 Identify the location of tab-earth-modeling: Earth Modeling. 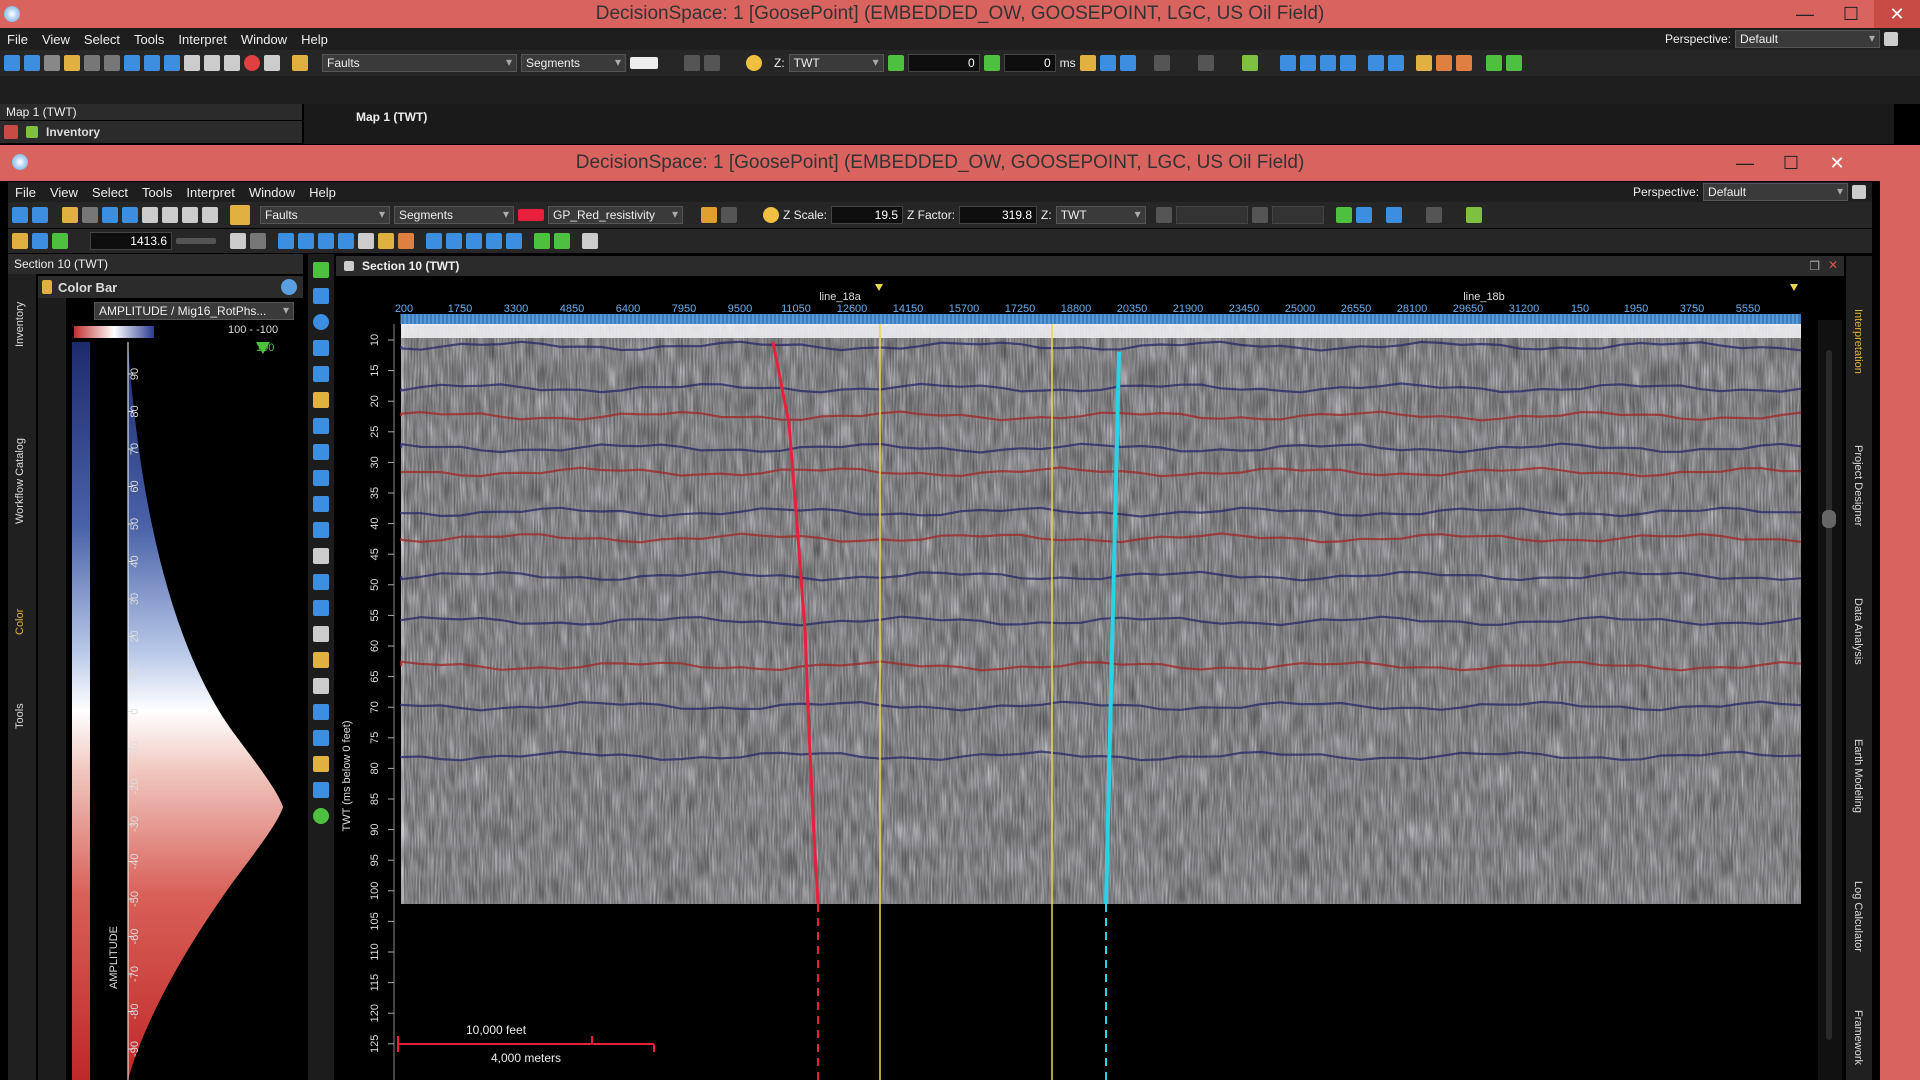
(1858, 776).